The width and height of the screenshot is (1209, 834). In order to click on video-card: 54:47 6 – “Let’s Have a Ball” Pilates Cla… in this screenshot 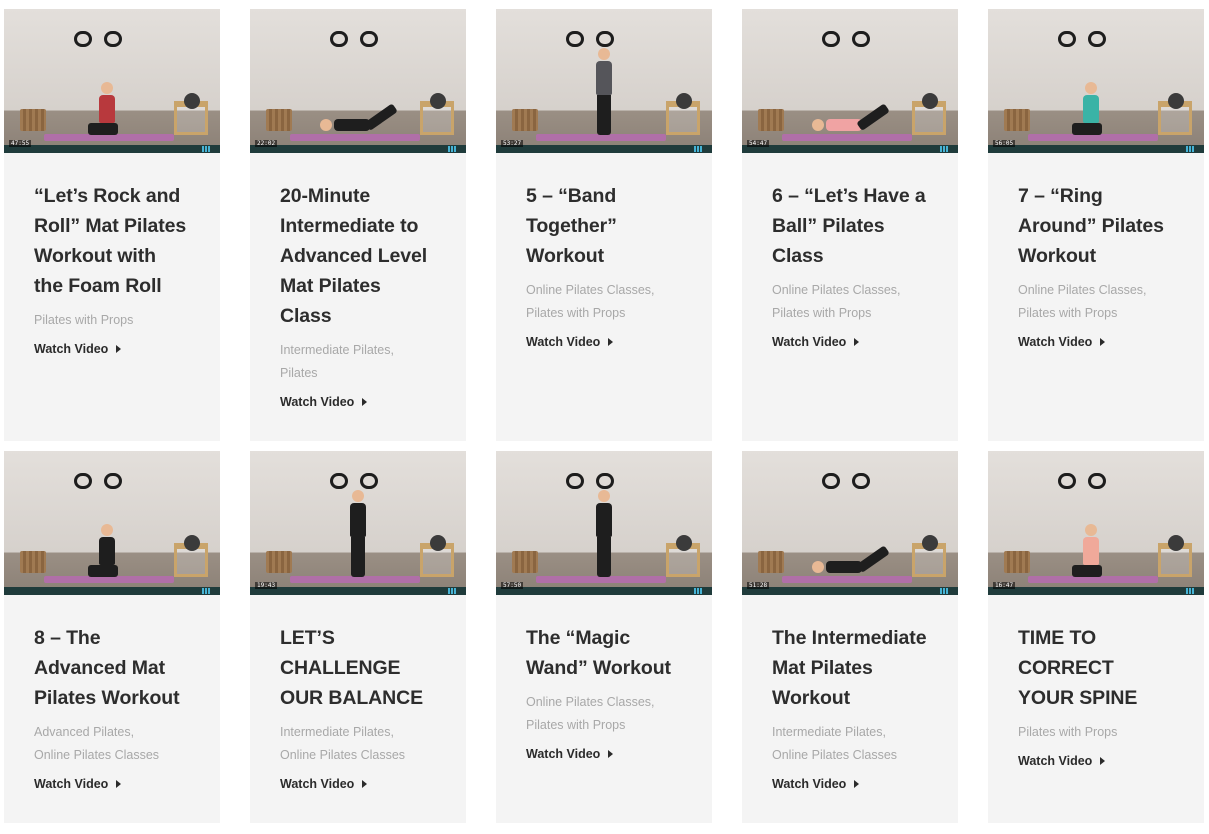, I will do `click(850, 225)`.